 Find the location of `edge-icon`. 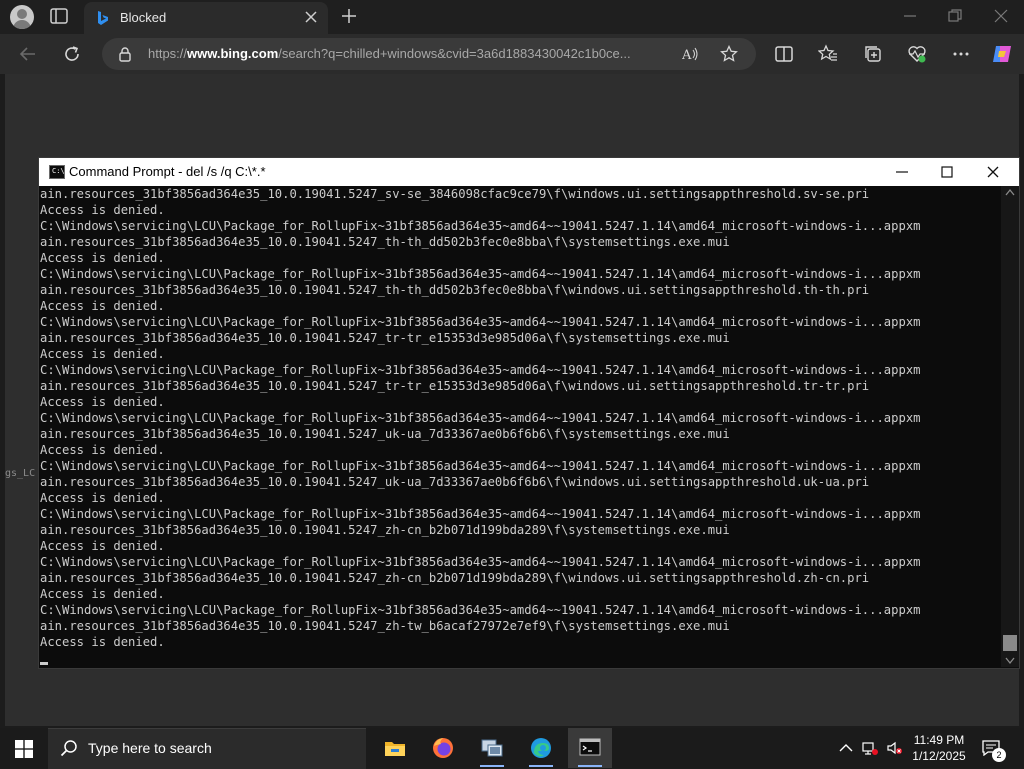

edge-icon is located at coordinates (541, 748).